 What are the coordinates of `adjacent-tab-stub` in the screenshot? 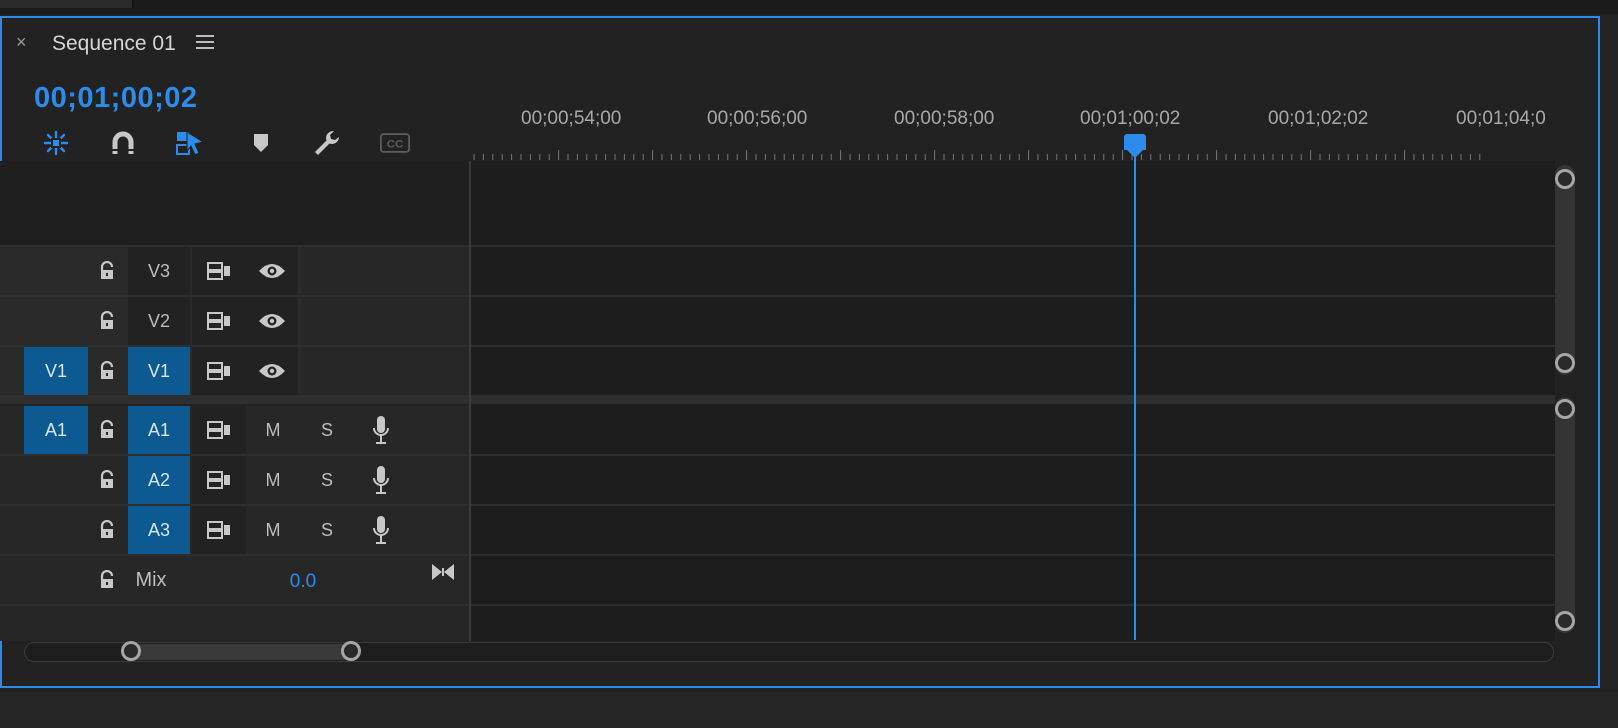 It's located at (67, 4).